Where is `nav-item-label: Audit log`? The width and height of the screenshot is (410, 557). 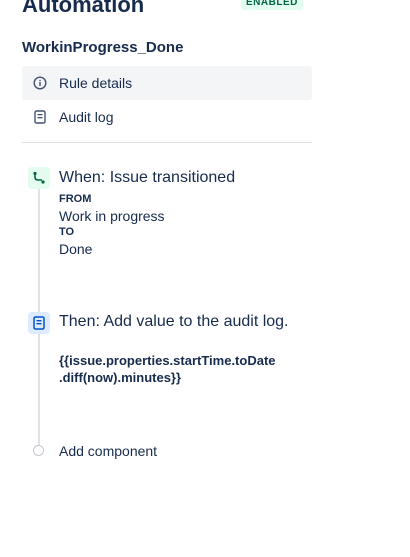
nav-item-label: Audit log is located at coordinates (86, 117).